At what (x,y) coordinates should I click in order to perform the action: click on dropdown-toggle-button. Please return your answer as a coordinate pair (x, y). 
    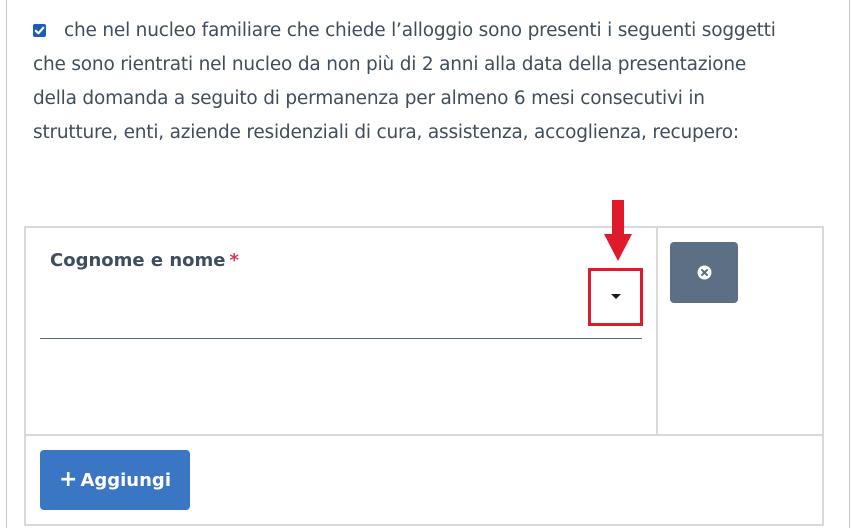
    Looking at the image, I should click on (615, 297).